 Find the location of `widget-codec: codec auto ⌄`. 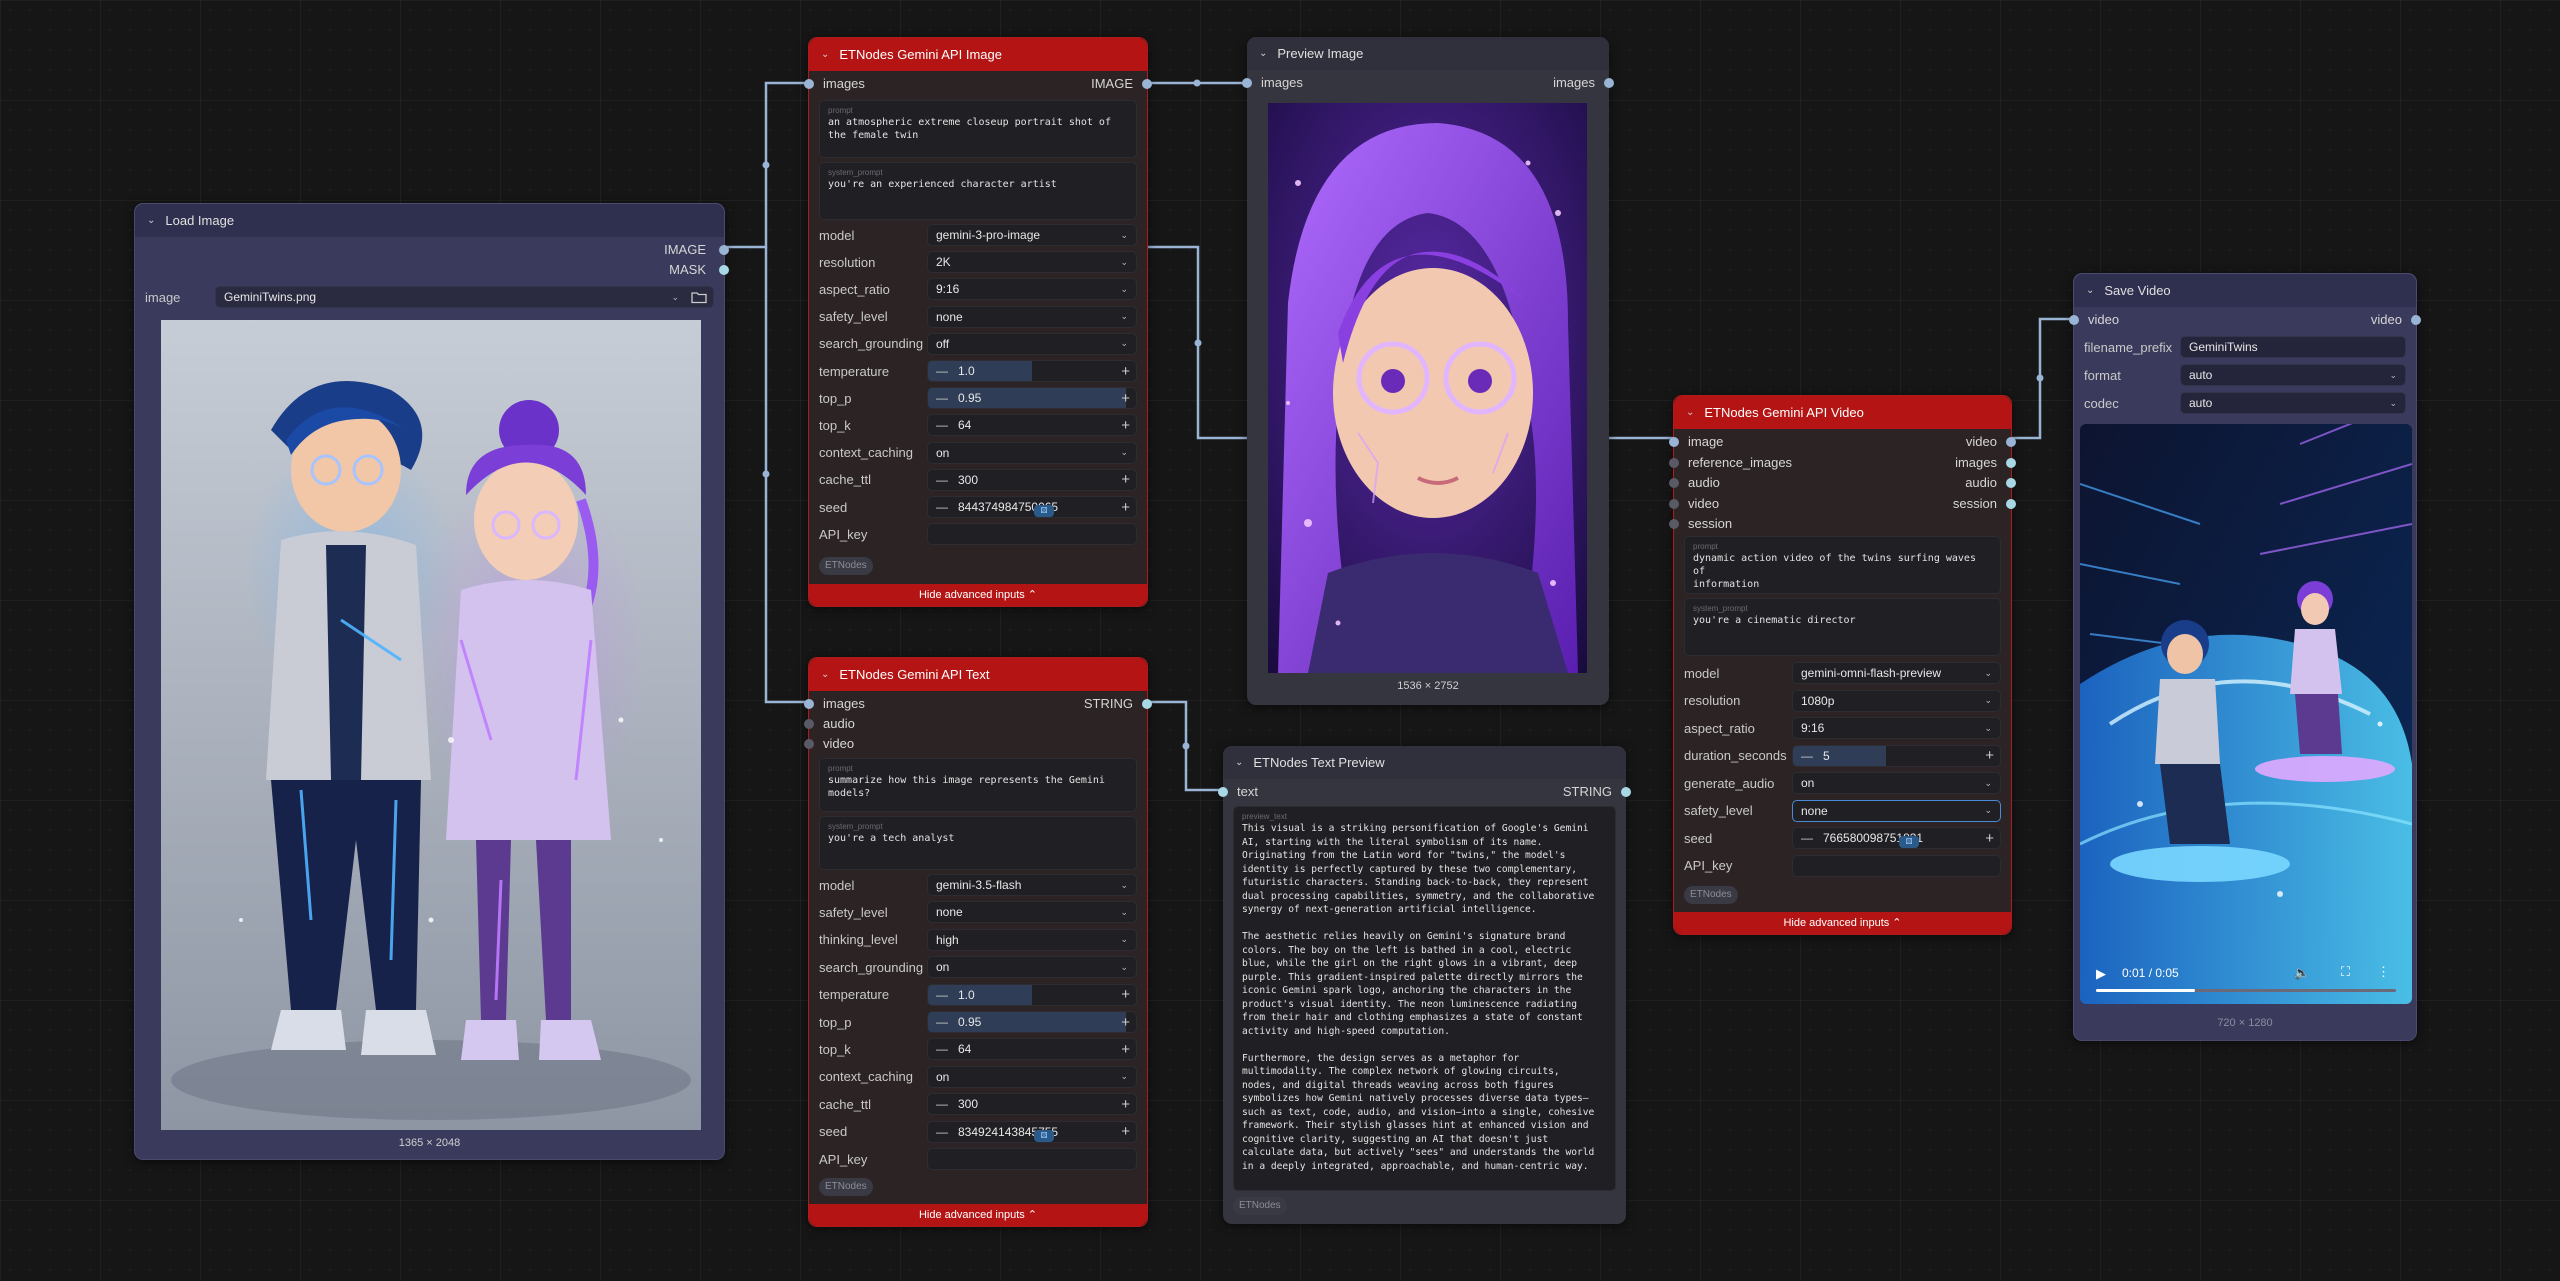

widget-codec: codec auto ⌄ is located at coordinates (2245, 403).